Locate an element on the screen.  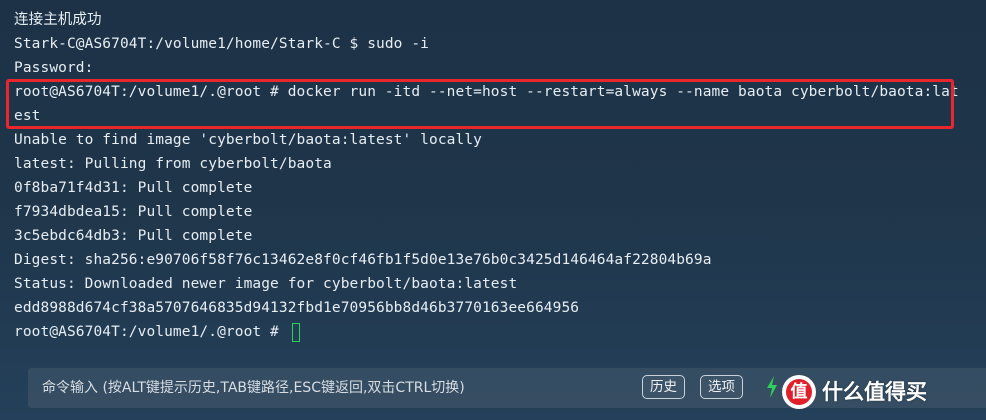
watermark-logo: 值 is located at coordinates (799, 392).